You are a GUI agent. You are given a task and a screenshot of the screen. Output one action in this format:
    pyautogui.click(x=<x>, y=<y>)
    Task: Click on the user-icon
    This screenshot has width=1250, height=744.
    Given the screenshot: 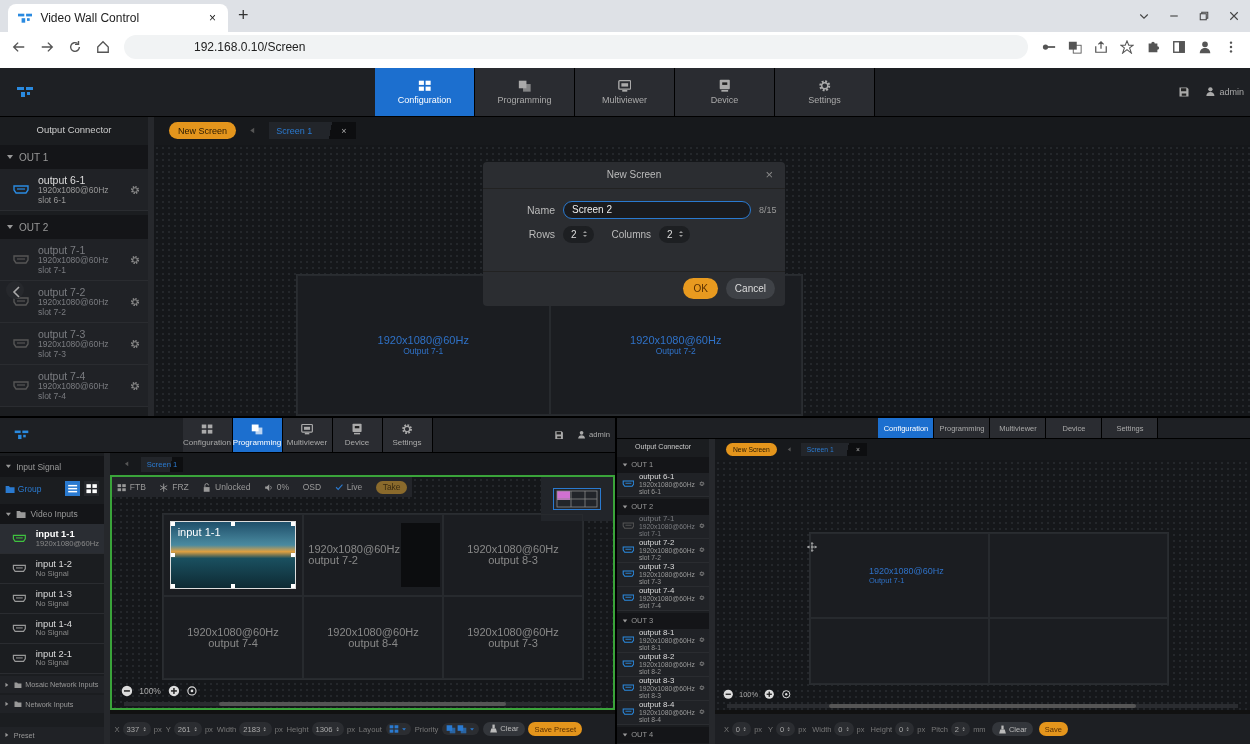 What is the action you would take?
    pyautogui.click(x=1210, y=92)
    